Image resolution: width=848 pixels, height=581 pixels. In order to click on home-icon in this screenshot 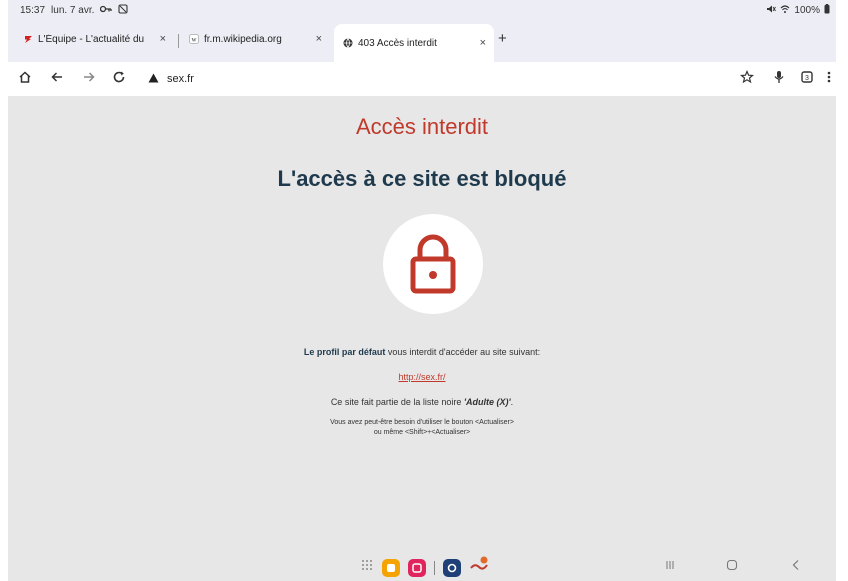, I will do `click(25, 78)`.